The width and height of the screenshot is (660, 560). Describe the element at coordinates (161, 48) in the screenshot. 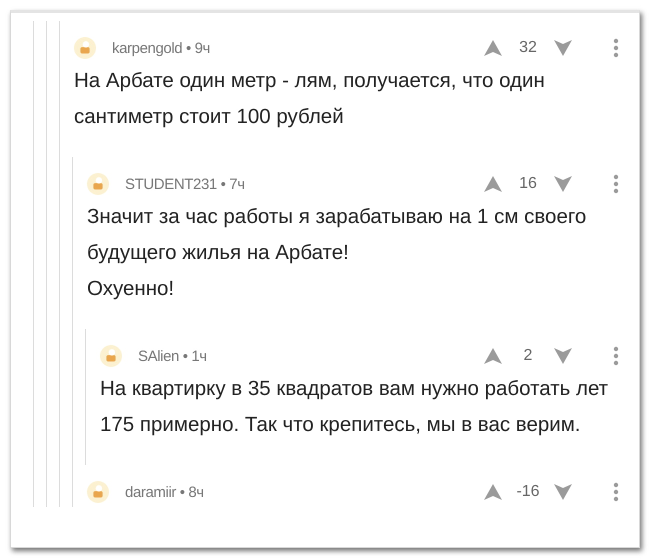

I see `comment-meta: karpengold • 9ч` at that location.